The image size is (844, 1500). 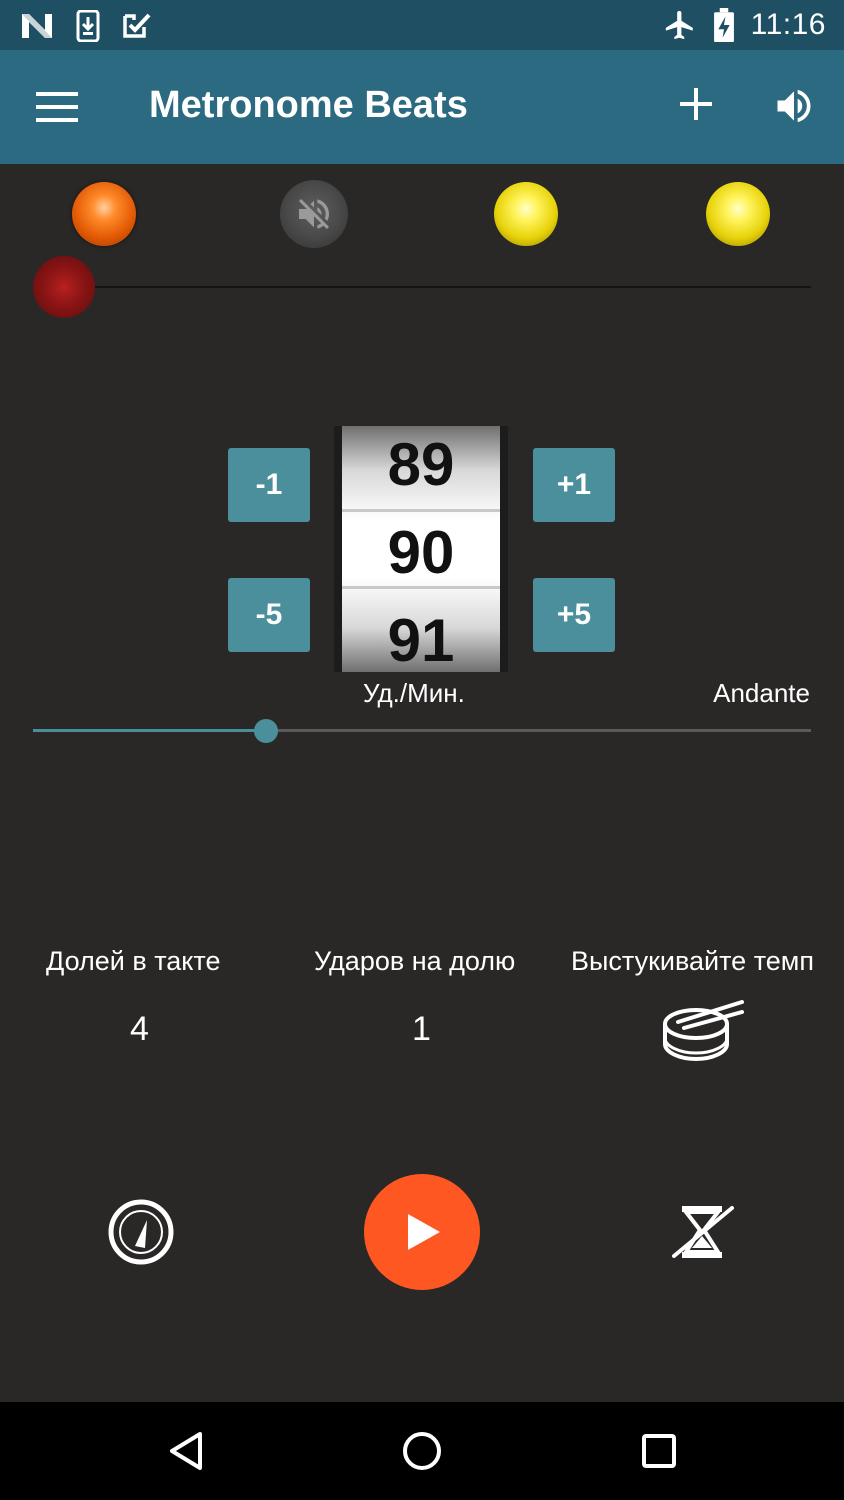 What do you see at coordinates (422, 25) in the screenshot?
I see `status-bar: 11:16` at bounding box center [422, 25].